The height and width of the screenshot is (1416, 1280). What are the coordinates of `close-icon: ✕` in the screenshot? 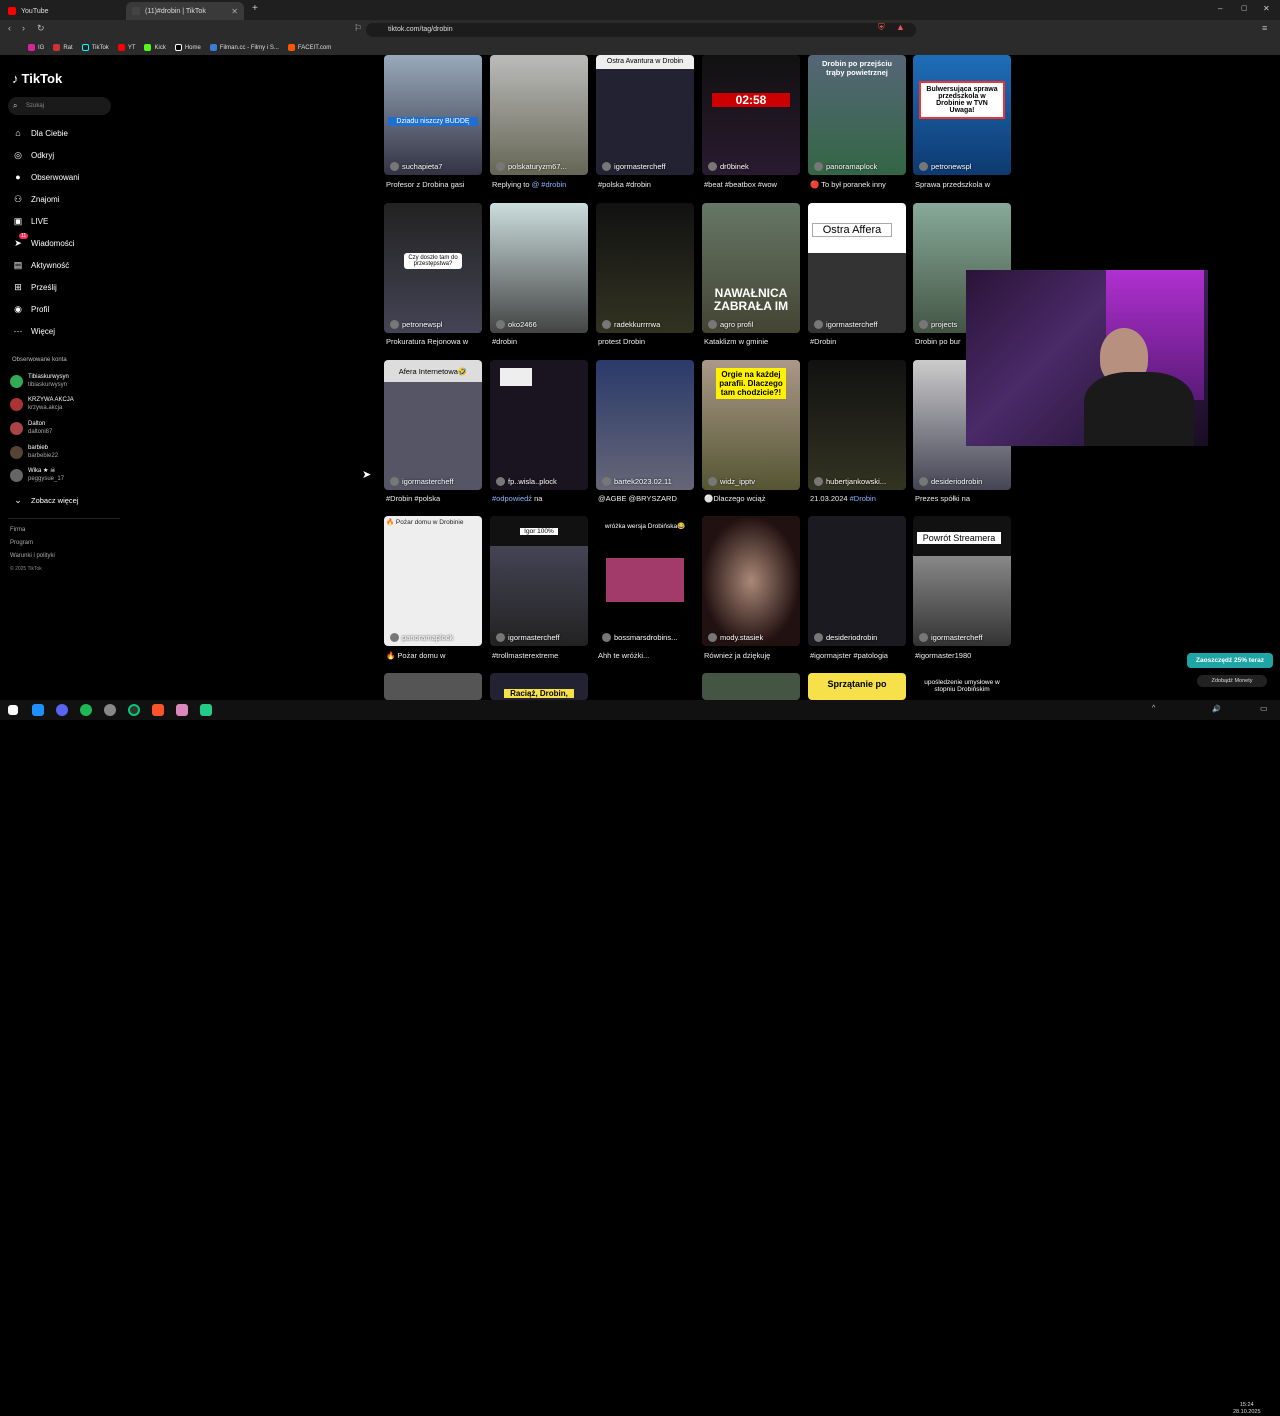 It's located at (234, 11).